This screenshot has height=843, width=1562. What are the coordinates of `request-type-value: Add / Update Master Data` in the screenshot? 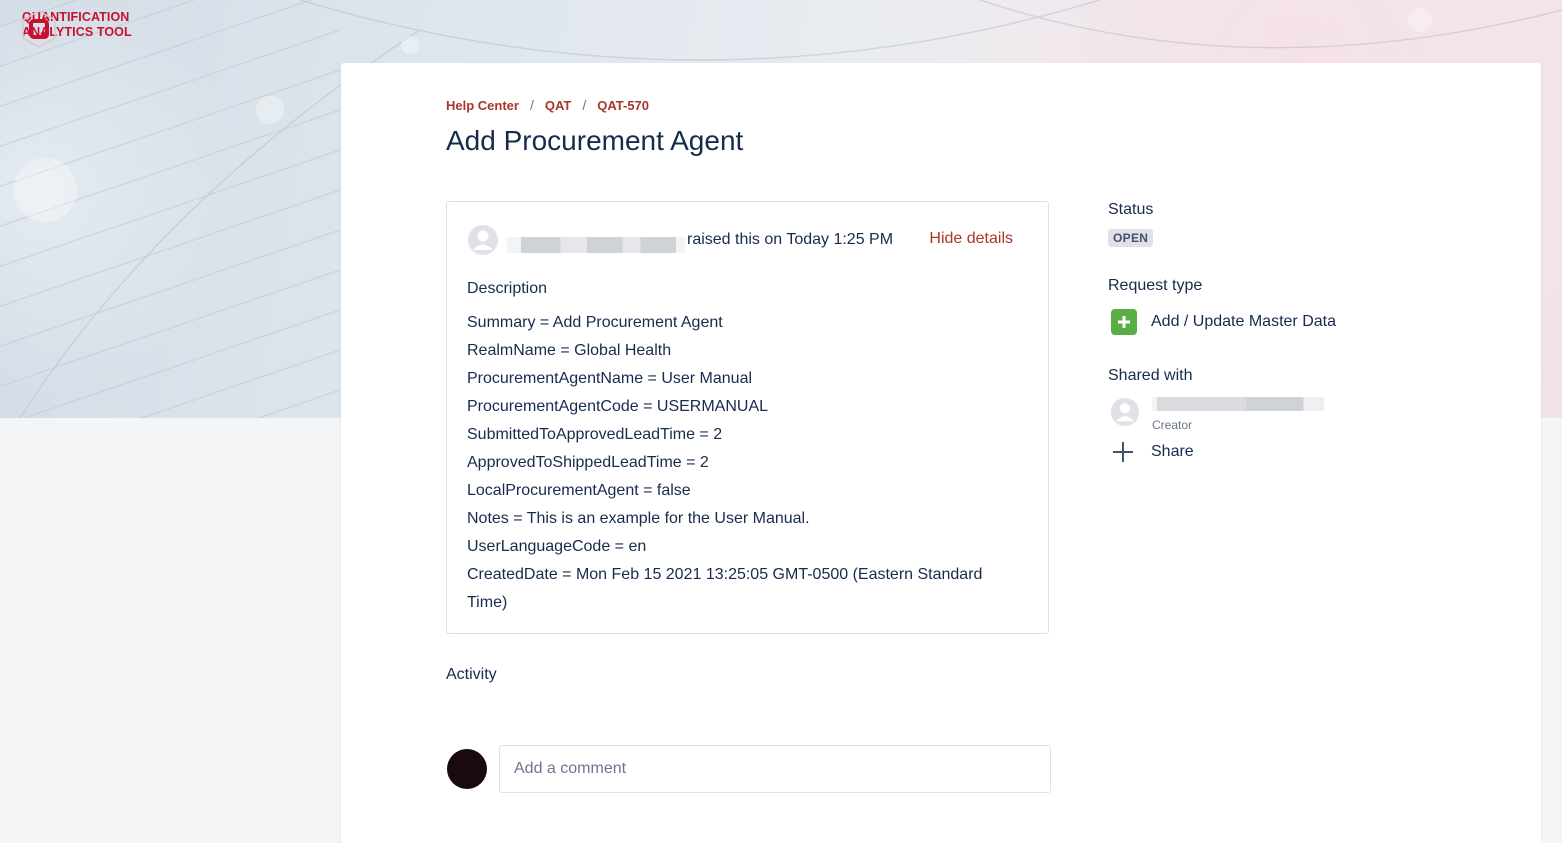 It's located at (1243, 321).